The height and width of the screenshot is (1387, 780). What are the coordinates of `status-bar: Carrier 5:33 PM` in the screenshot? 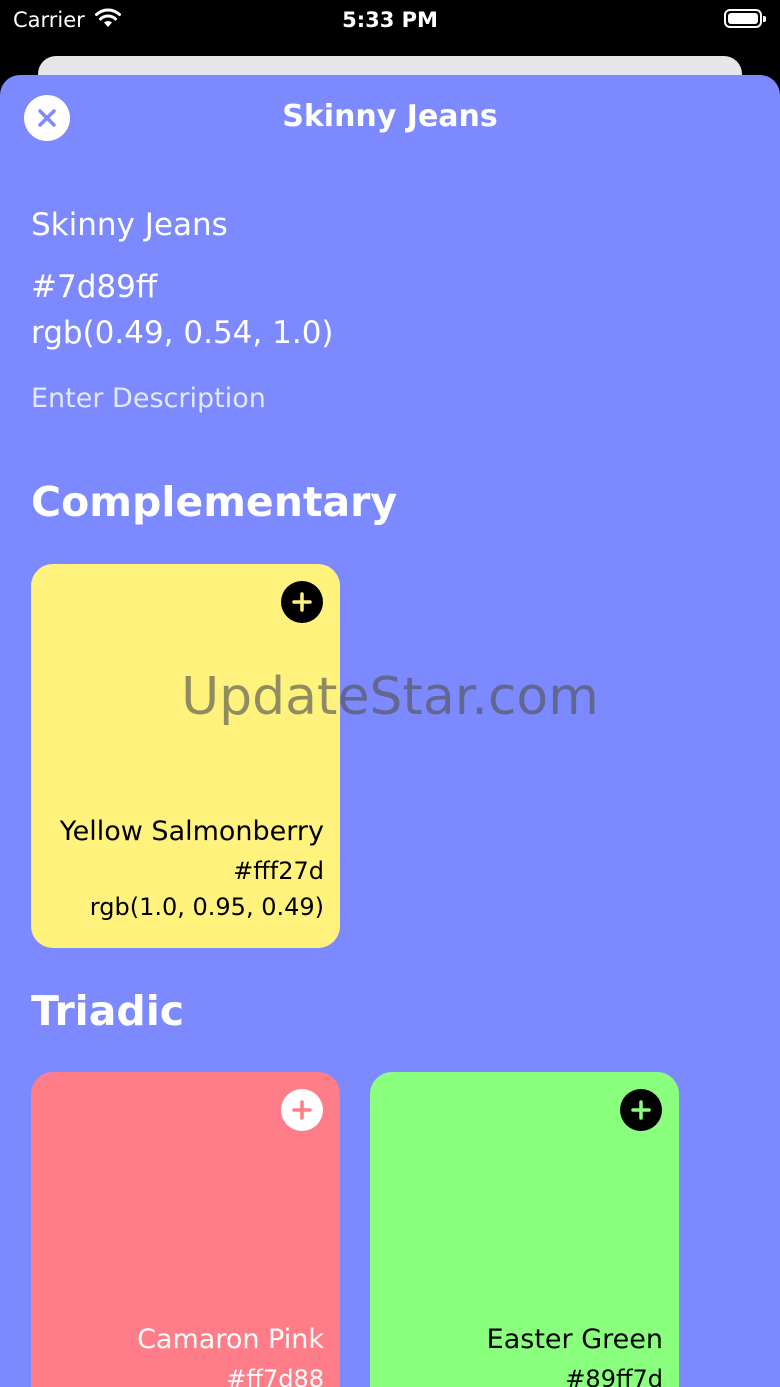 It's located at (390, 20).